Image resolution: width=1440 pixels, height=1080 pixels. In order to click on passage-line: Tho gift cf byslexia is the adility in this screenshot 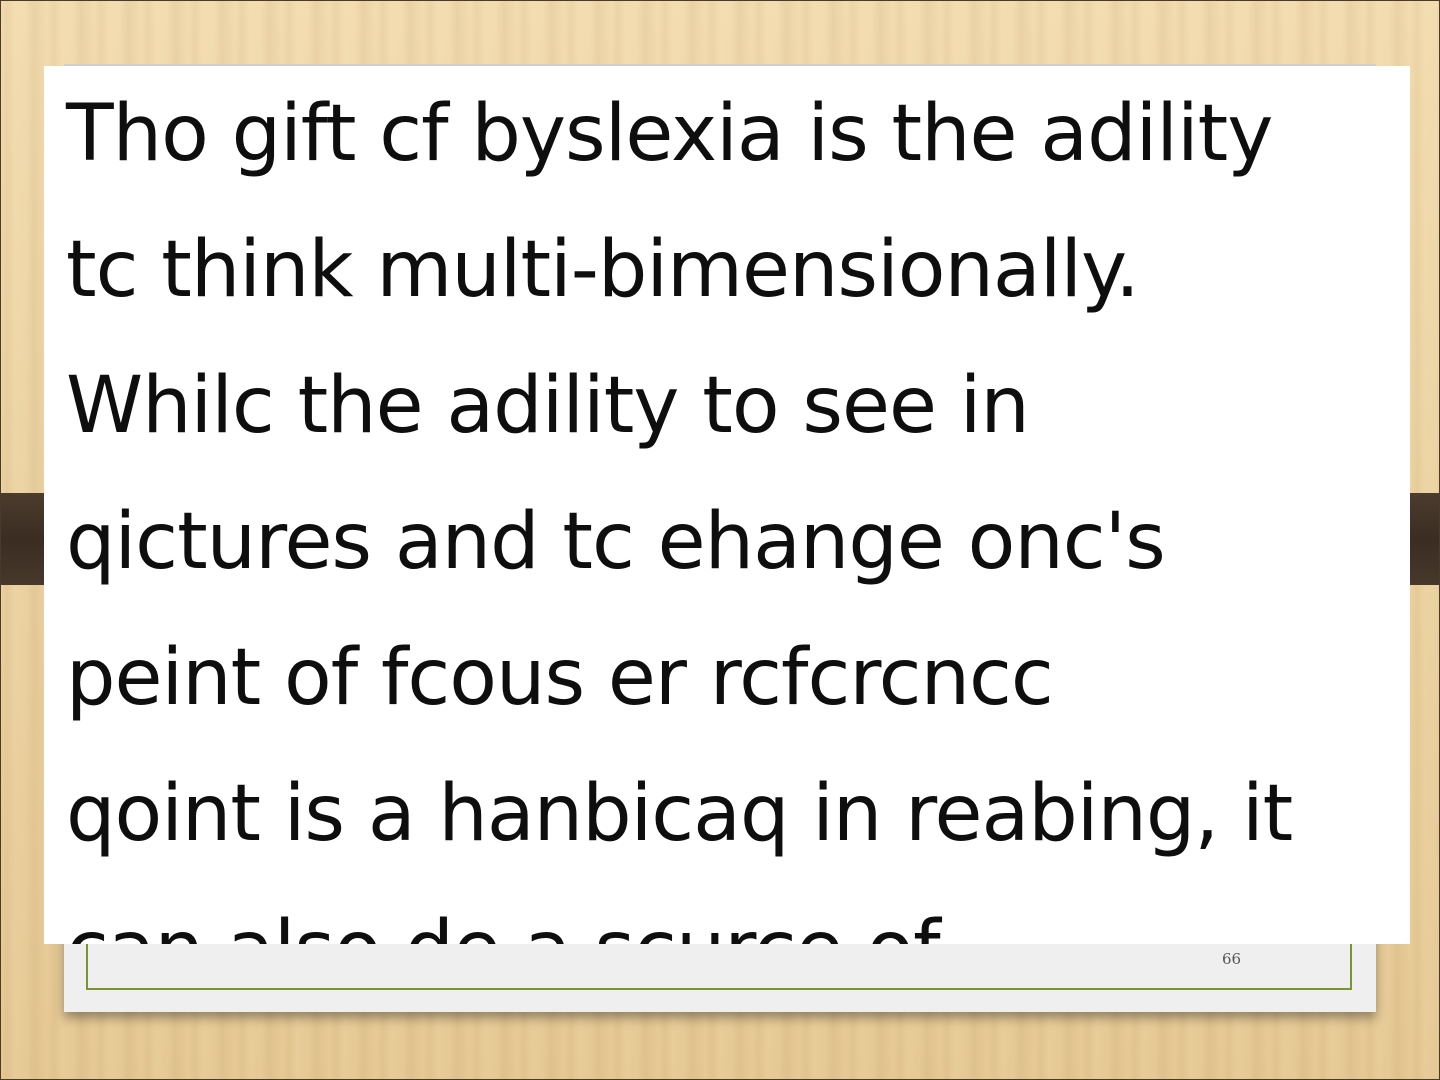, I will do `click(669, 134)`.